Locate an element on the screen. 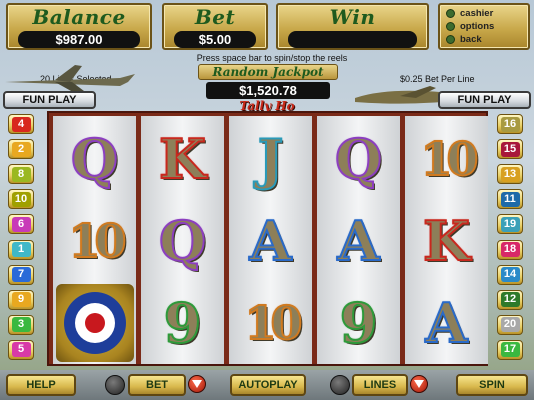 The image size is (534, 400). line-number: 13 is located at coordinates (510, 174).